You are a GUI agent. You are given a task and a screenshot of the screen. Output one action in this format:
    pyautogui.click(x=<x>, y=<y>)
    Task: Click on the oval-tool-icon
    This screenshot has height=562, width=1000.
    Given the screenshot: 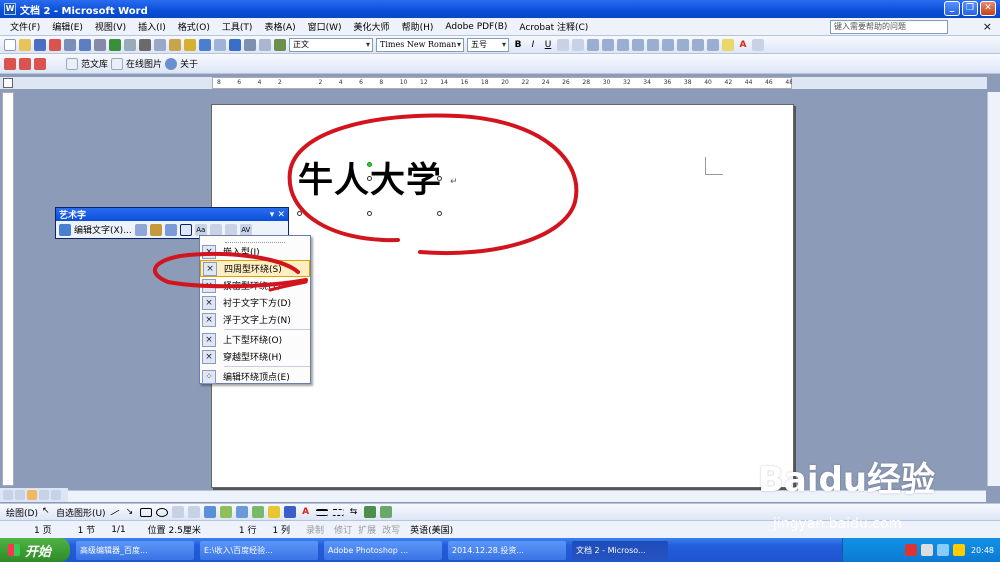 What is the action you would take?
    pyautogui.click(x=161, y=512)
    